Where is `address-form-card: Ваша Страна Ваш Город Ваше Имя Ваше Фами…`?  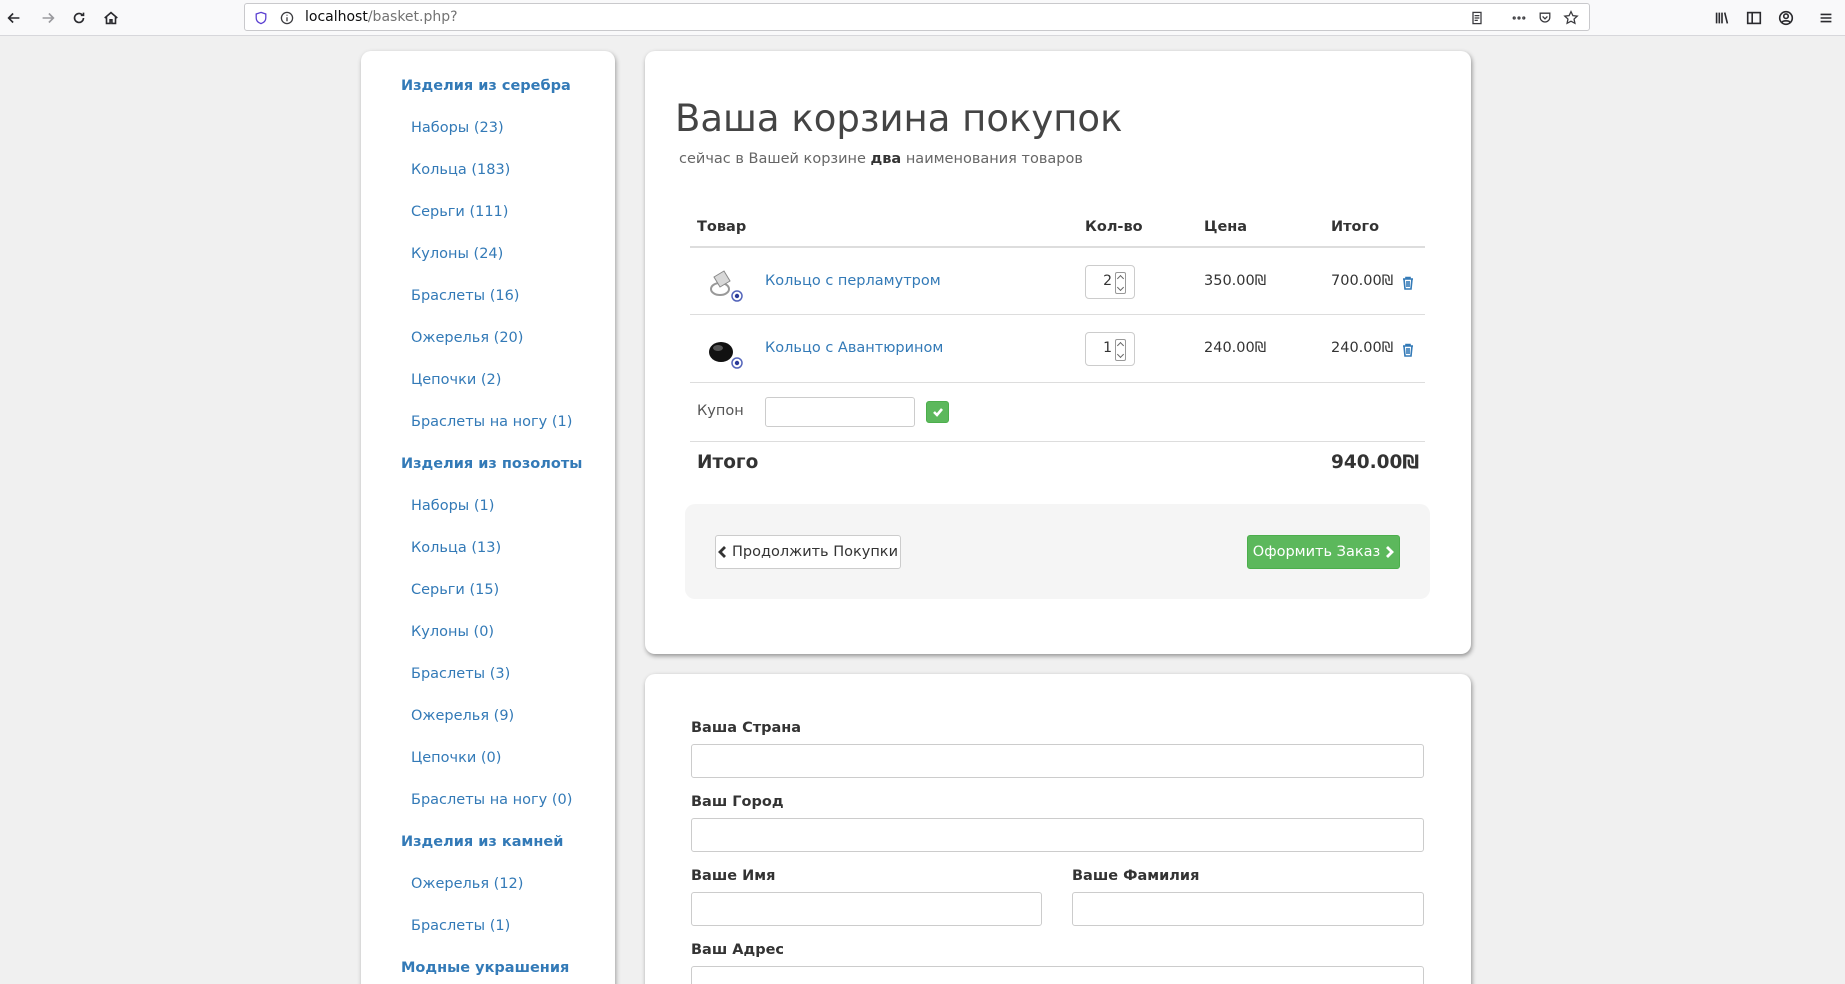 address-form-card: Ваша Страна Ваш Город Ваше Имя Ваше Фами… is located at coordinates (1058, 829).